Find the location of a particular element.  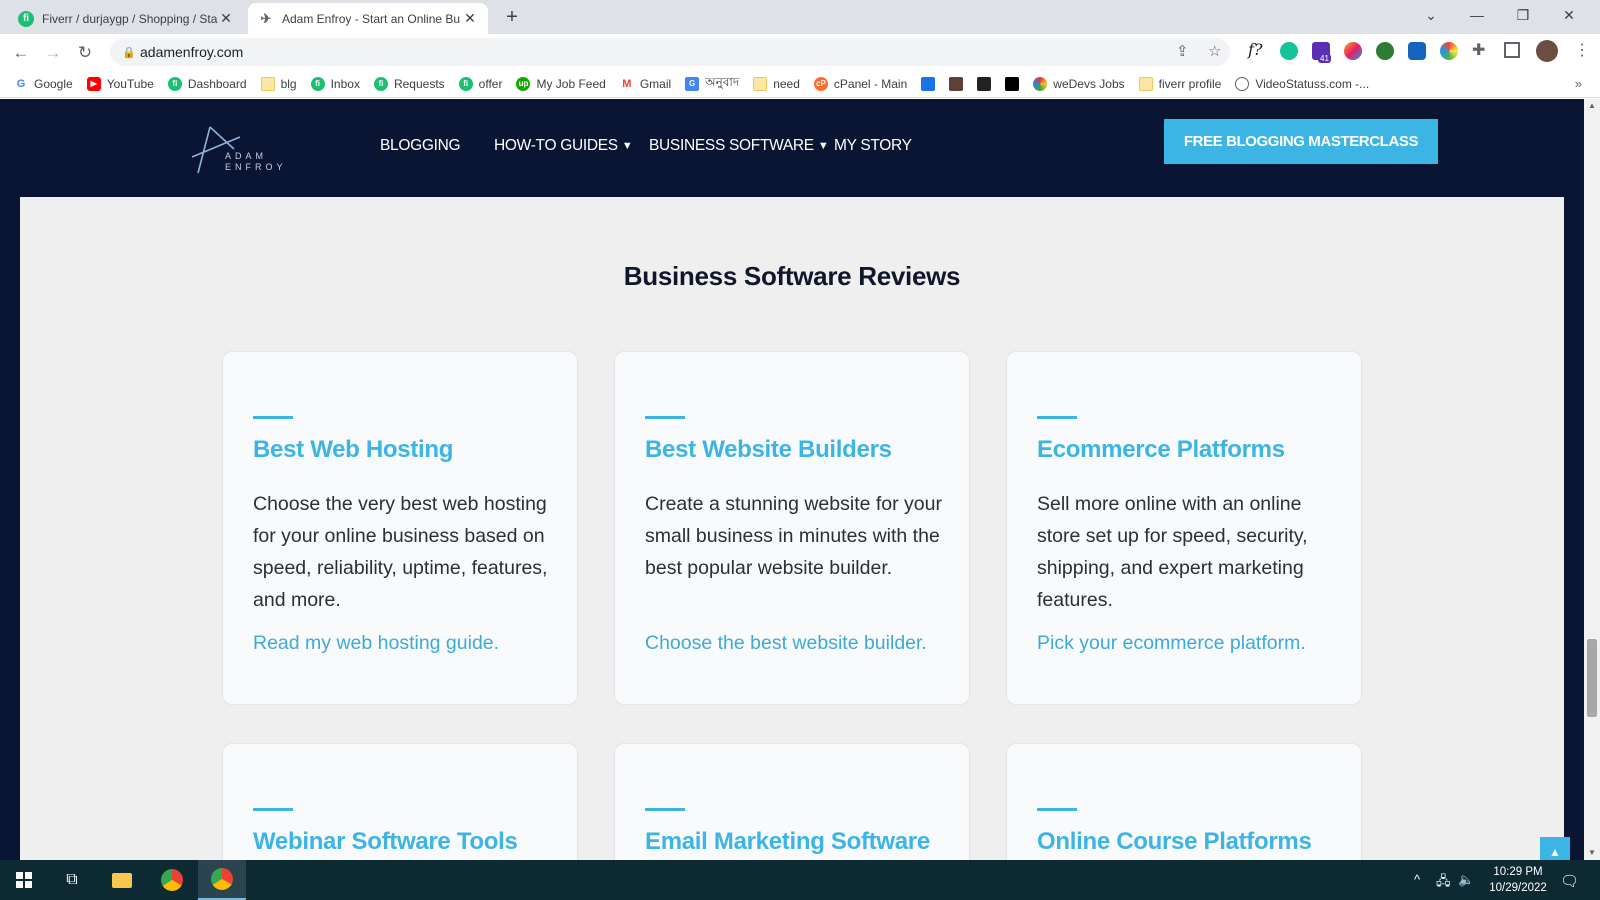

url-text: adamenfroy.com is located at coordinates (192, 52).